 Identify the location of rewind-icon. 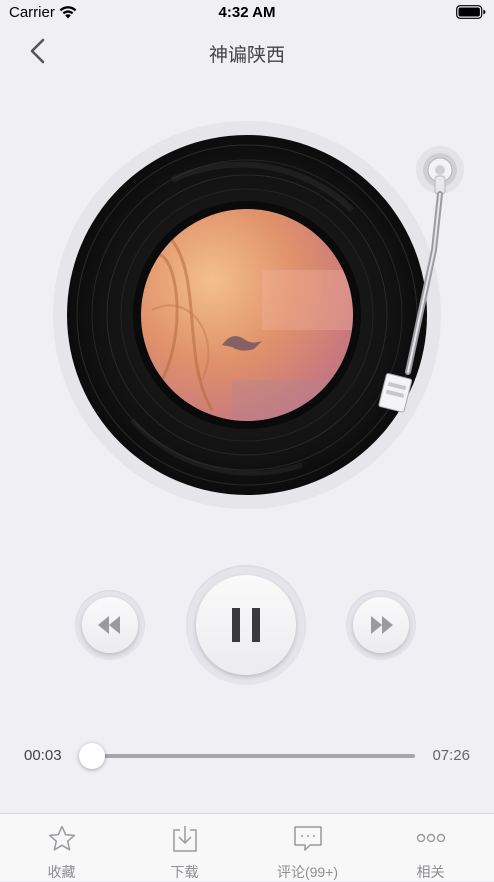
(109, 625).